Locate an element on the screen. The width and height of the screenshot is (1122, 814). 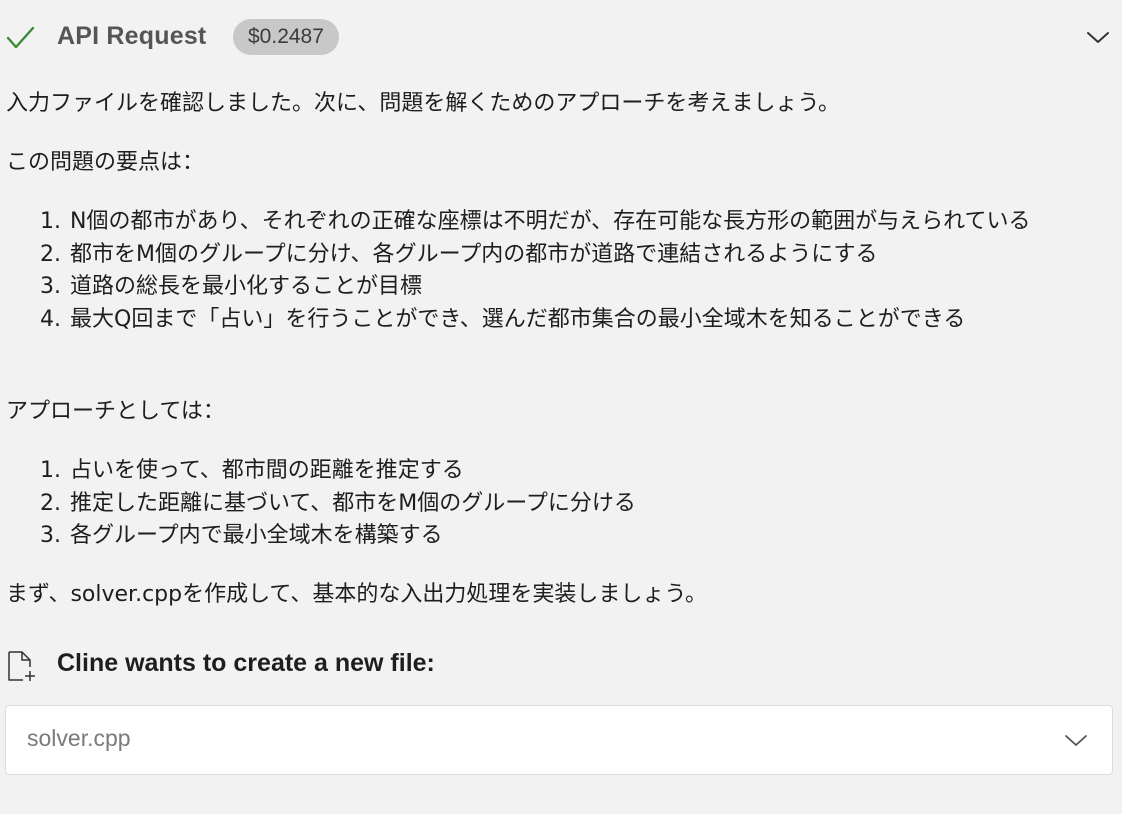
points-heading: この問題の要点は： is located at coordinates (105, 162).